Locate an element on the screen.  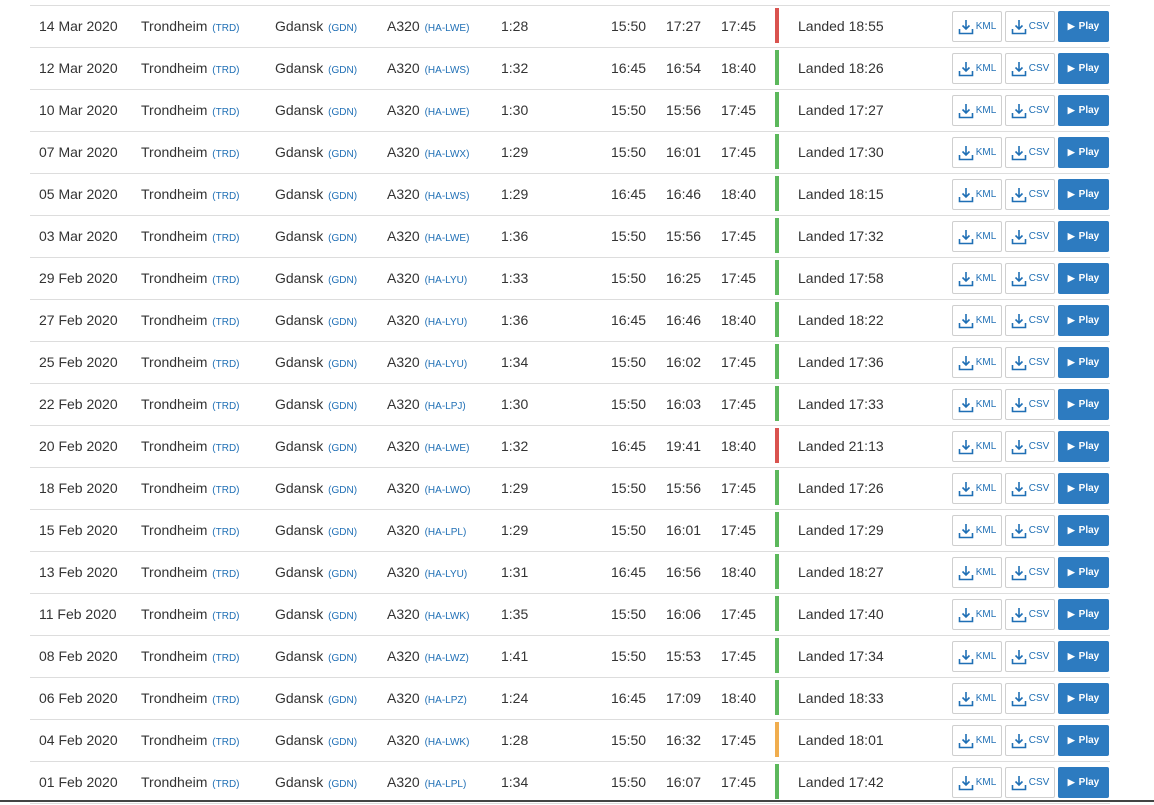
aircraft-registration-link: (HA-LPZ) is located at coordinates (446, 700).